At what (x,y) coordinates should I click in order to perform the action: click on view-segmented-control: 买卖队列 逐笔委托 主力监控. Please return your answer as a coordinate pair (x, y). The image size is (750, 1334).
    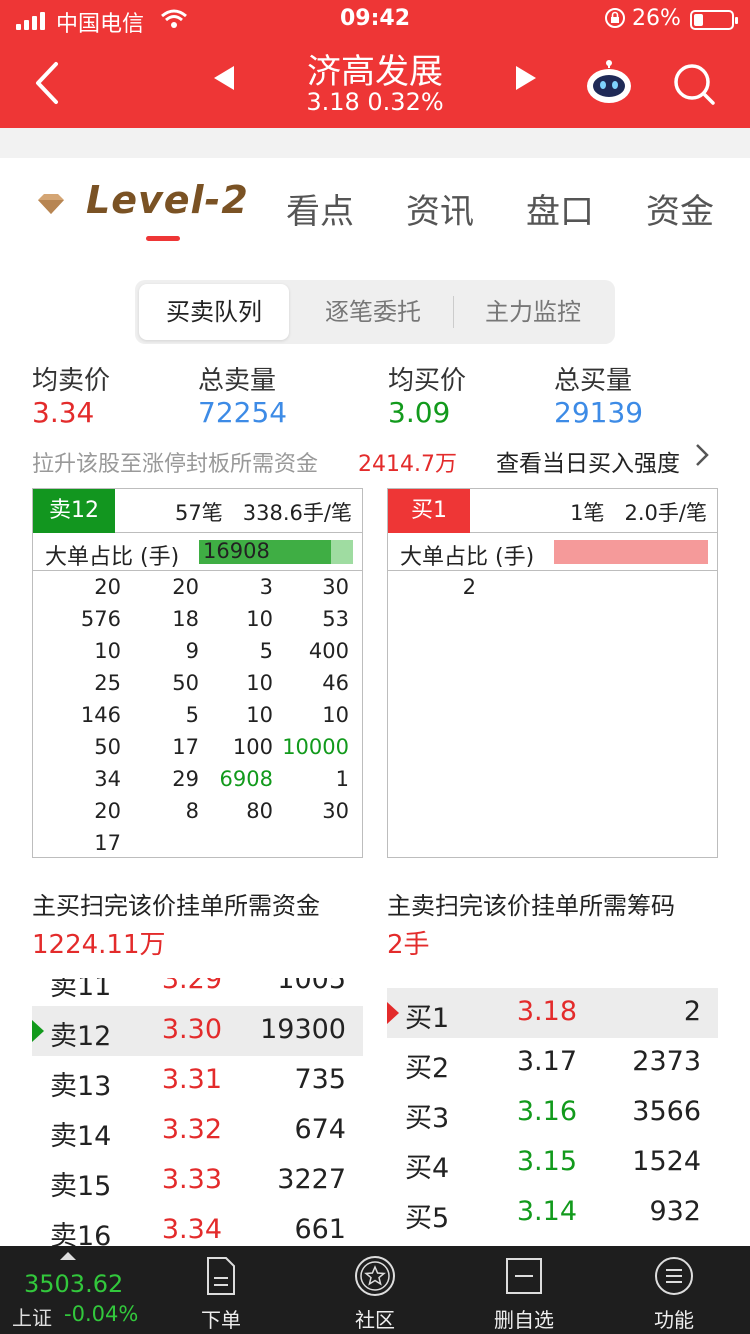
    Looking at the image, I should click on (375, 312).